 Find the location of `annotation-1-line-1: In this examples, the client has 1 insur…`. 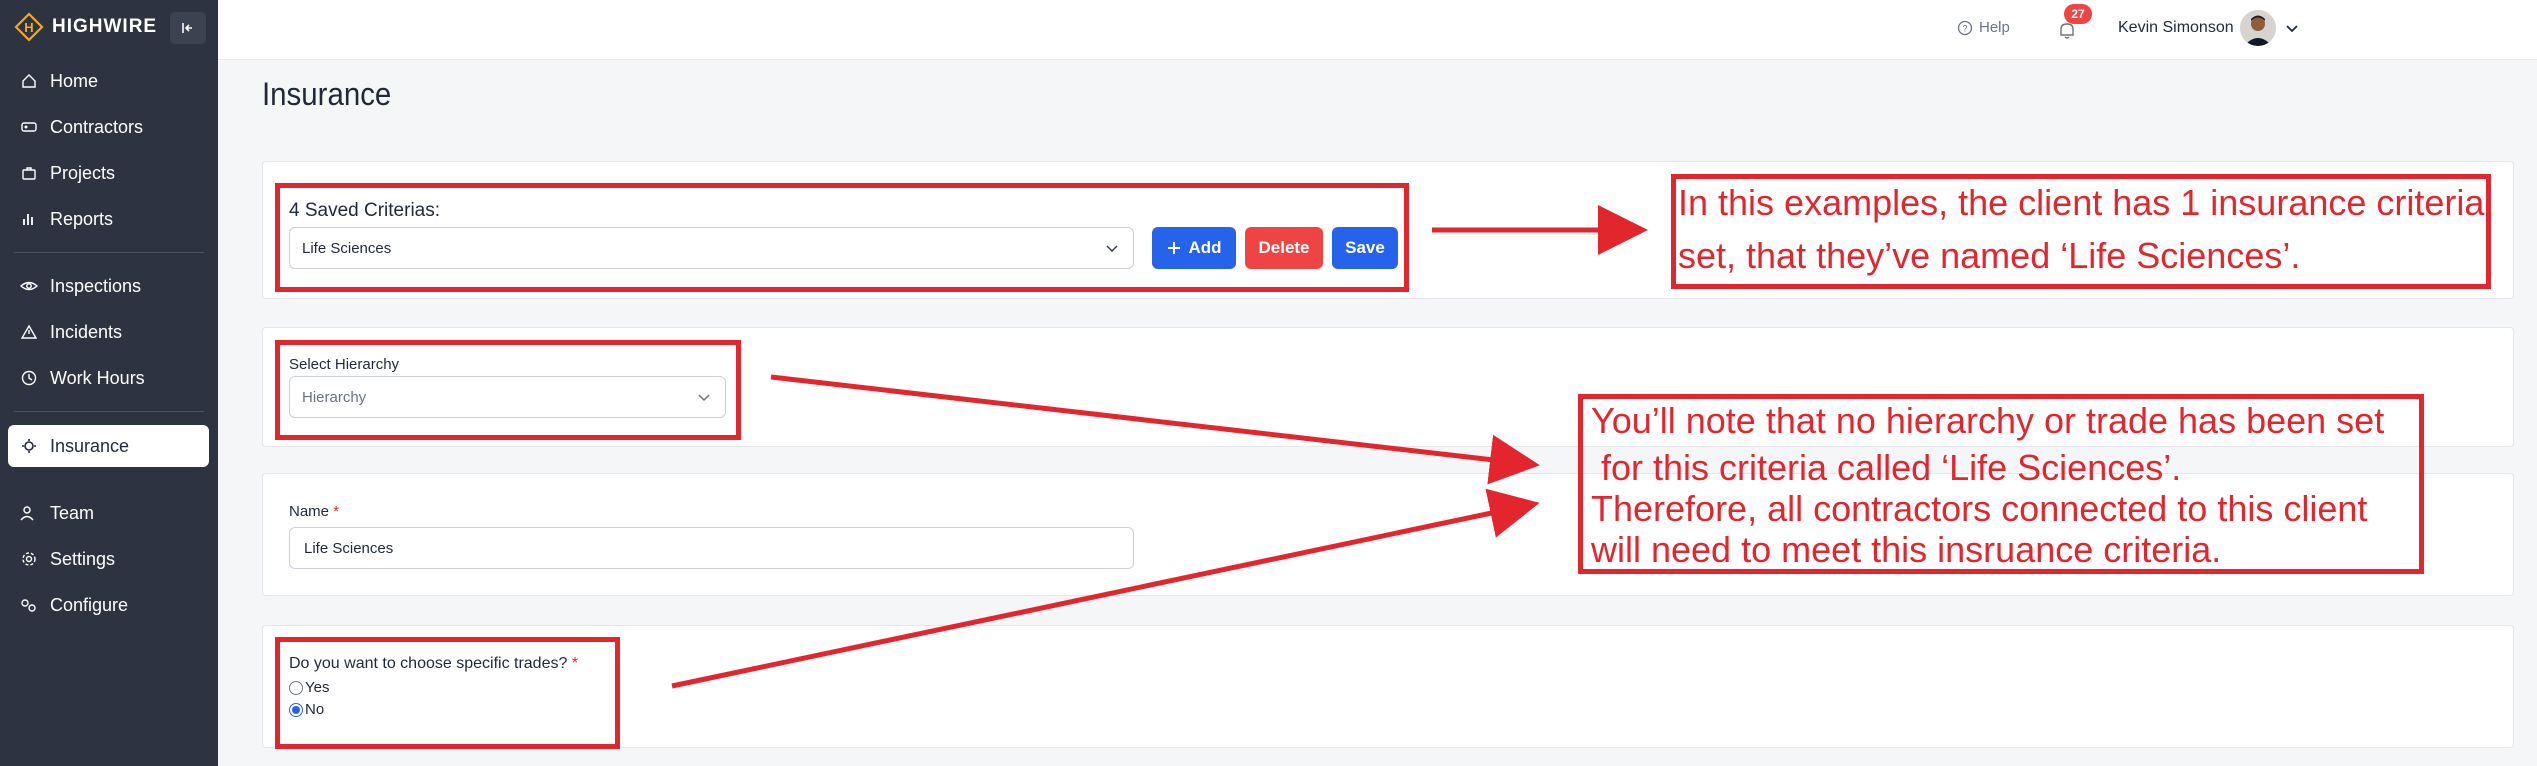

annotation-1-line-1: In this examples, the client has 1 insur… is located at coordinates (2081, 202).